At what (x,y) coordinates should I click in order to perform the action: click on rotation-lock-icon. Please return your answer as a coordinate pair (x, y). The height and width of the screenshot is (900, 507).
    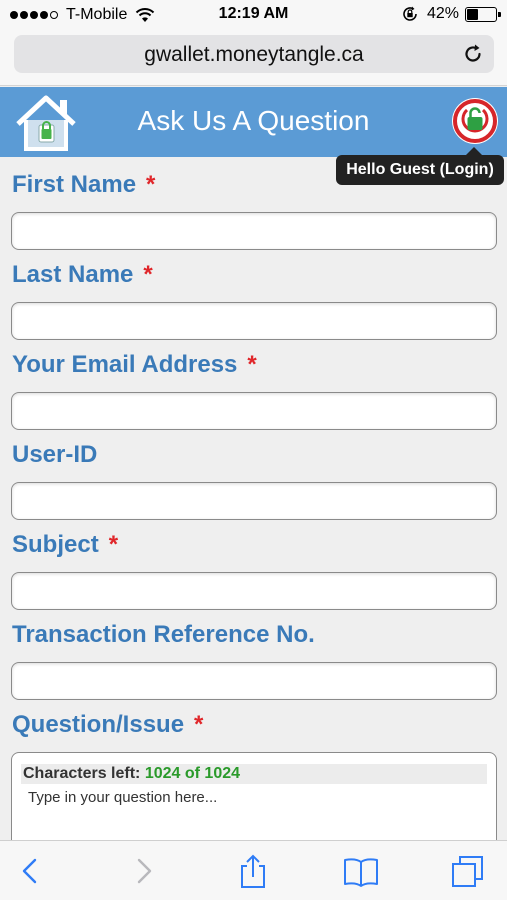
    Looking at the image, I should click on (410, 13).